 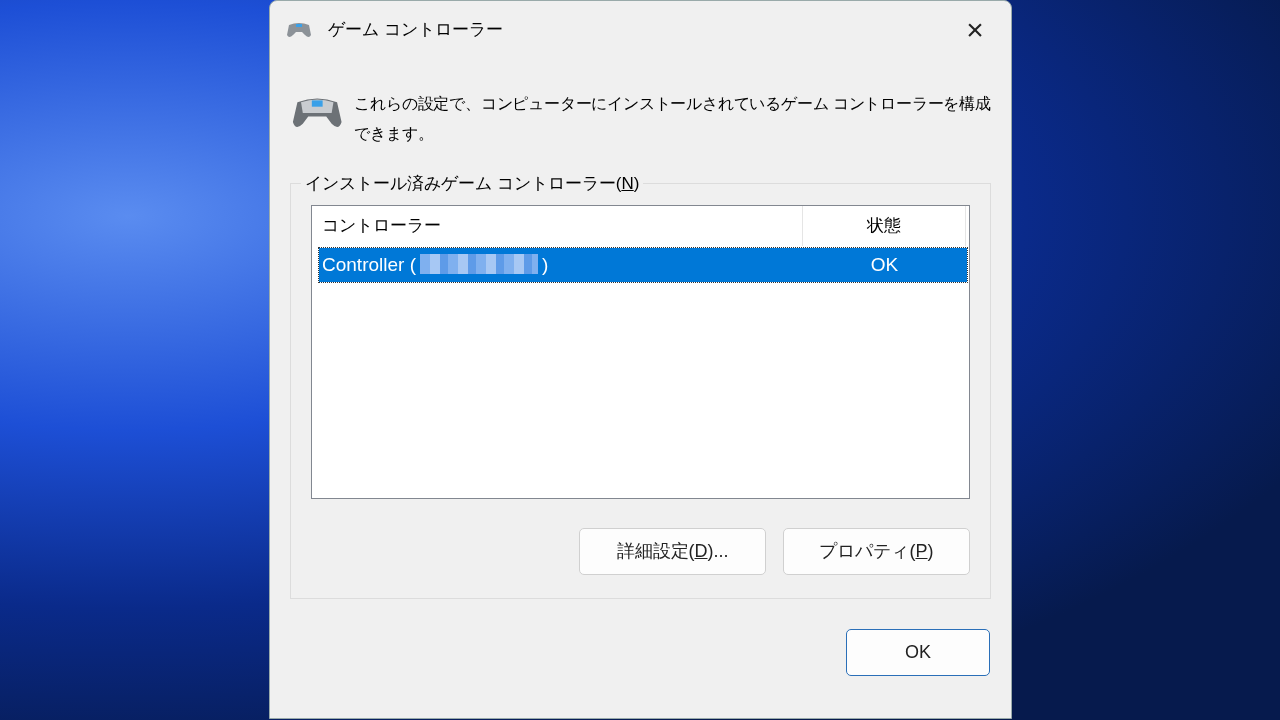 I want to click on controller-name-text: Controller (, so click(x=369, y=264).